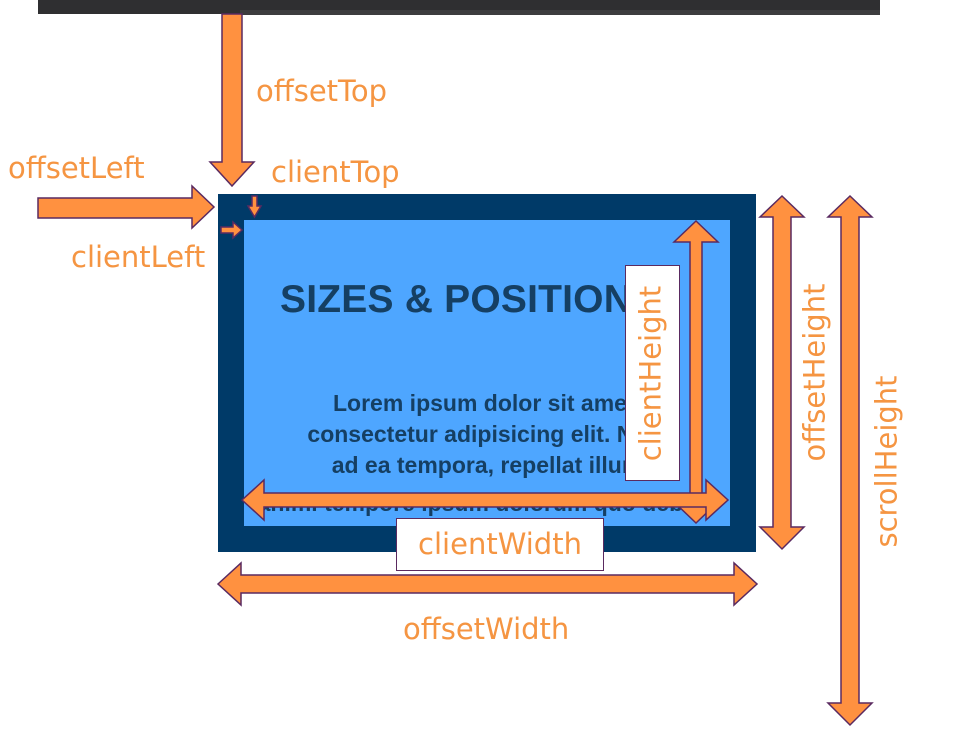 The image size is (955, 751). What do you see at coordinates (850, 460) in the screenshot?
I see `scroll-height-arrow` at bounding box center [850, 460].